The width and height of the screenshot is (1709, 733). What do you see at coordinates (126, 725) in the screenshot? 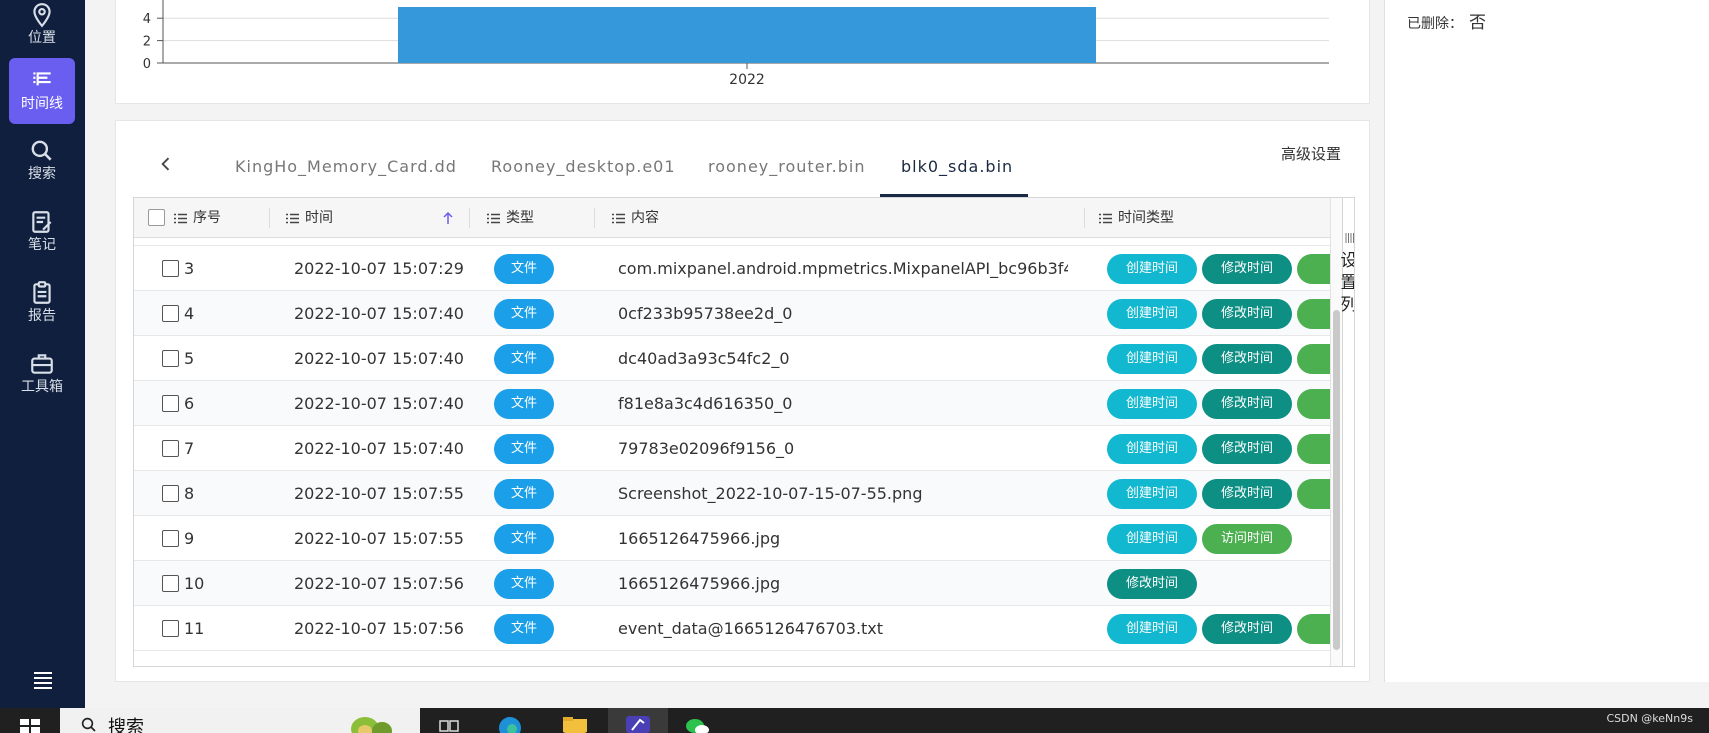
I see `taskbar-search-text: 搜索` at bounding box center [126, 725].